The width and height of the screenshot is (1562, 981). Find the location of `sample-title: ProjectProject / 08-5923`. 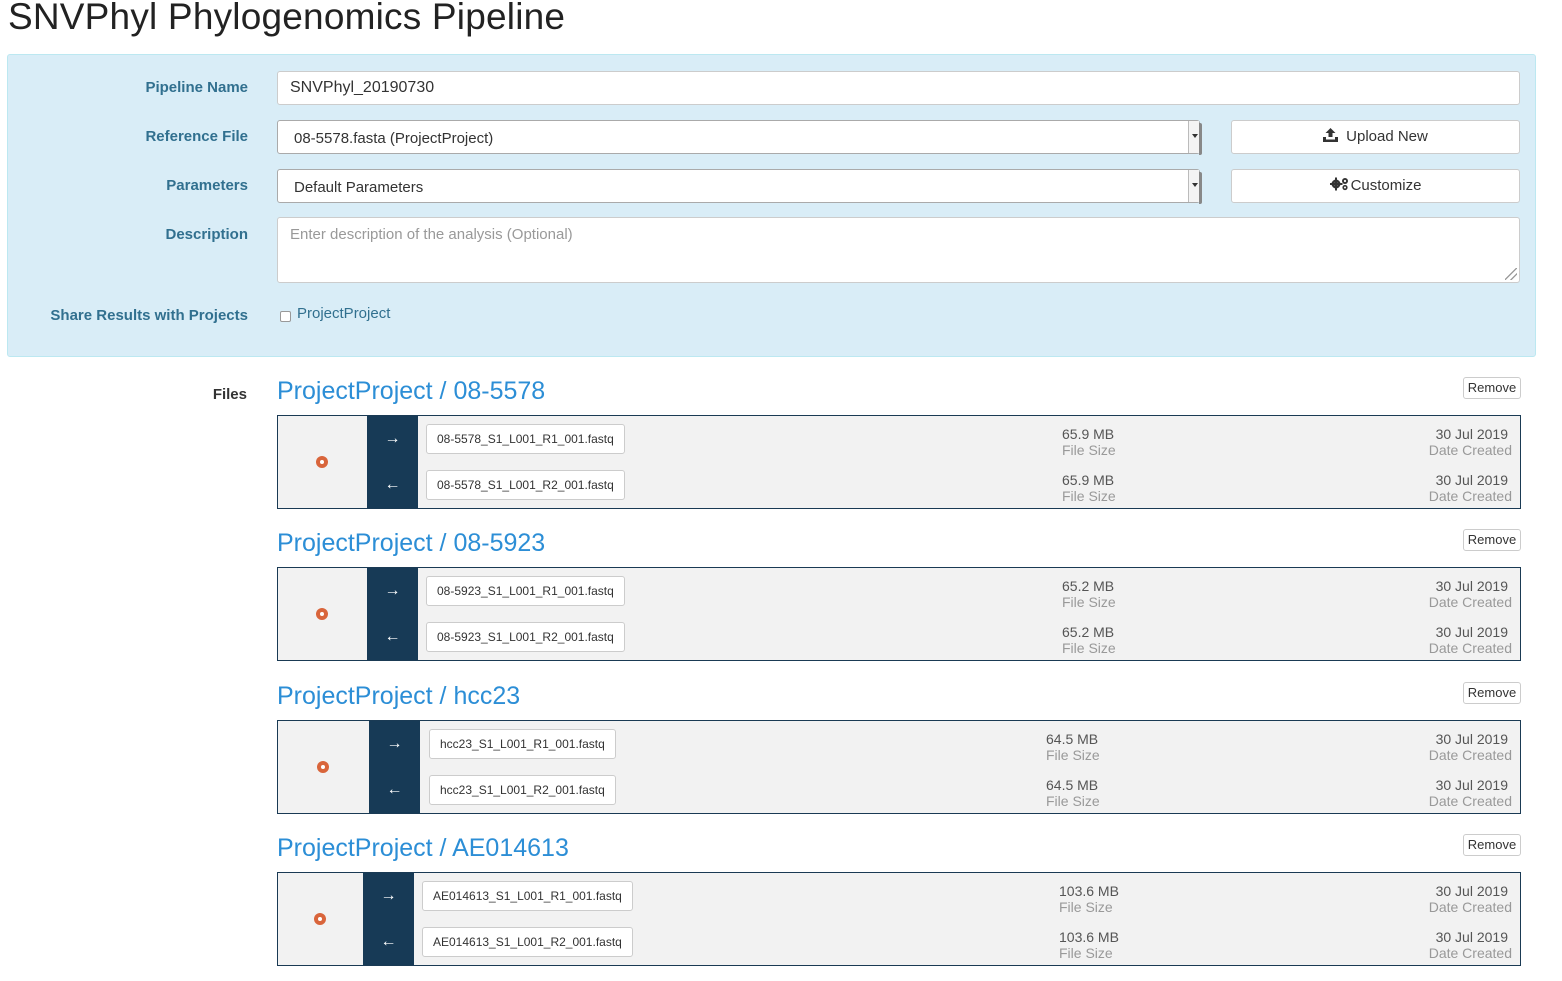

sample-title: ProjectProject / 08-5923 is located at coordinates (411, 543).